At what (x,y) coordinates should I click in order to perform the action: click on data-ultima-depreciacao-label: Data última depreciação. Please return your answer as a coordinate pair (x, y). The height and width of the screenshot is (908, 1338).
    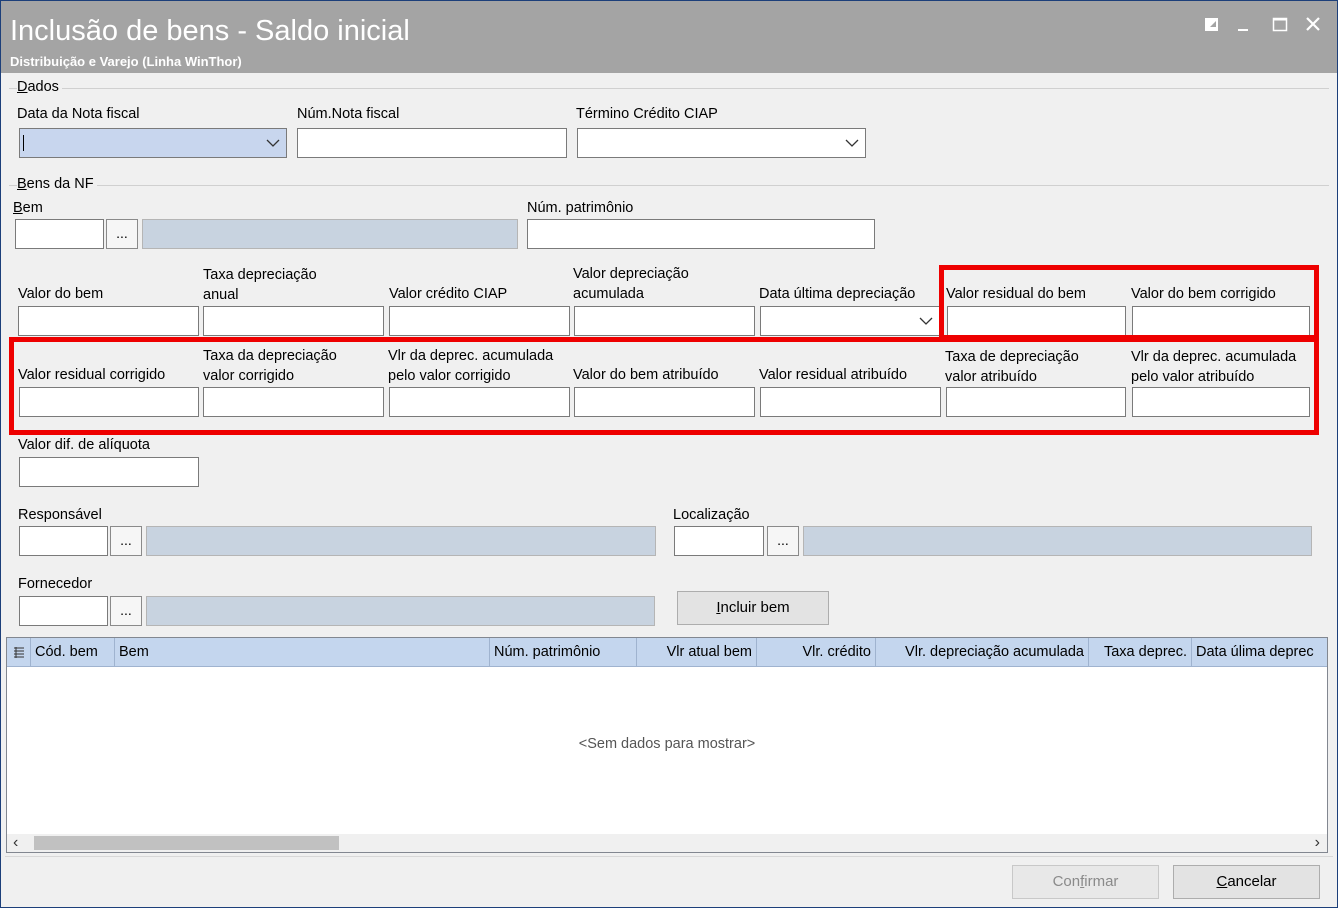
    Looking at the image, I should click on (837, 294).